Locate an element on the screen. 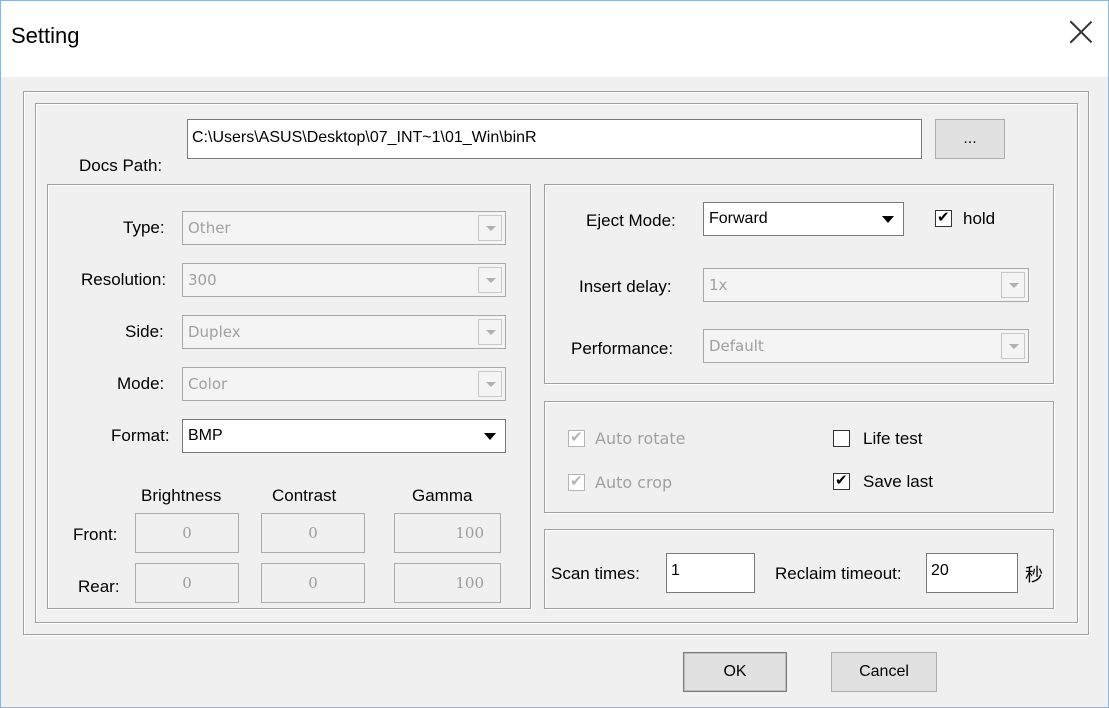 This screenshot has height=708, width=1109. seconds-unit: 秒 is located at coordinates (1034, 575).